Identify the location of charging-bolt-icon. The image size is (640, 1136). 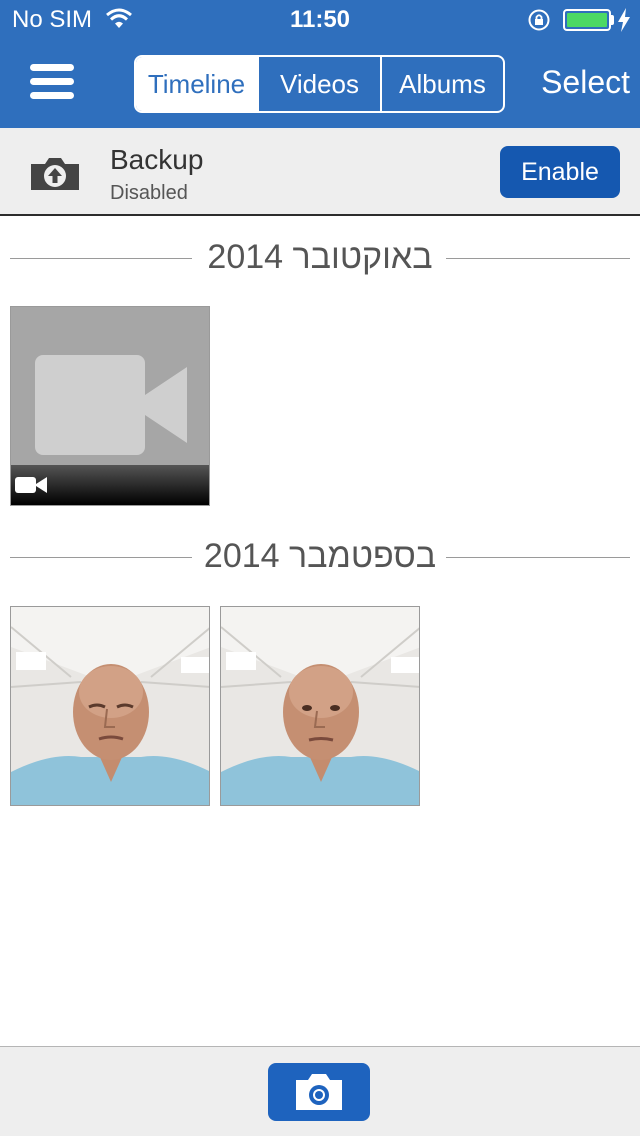
(624, 20).